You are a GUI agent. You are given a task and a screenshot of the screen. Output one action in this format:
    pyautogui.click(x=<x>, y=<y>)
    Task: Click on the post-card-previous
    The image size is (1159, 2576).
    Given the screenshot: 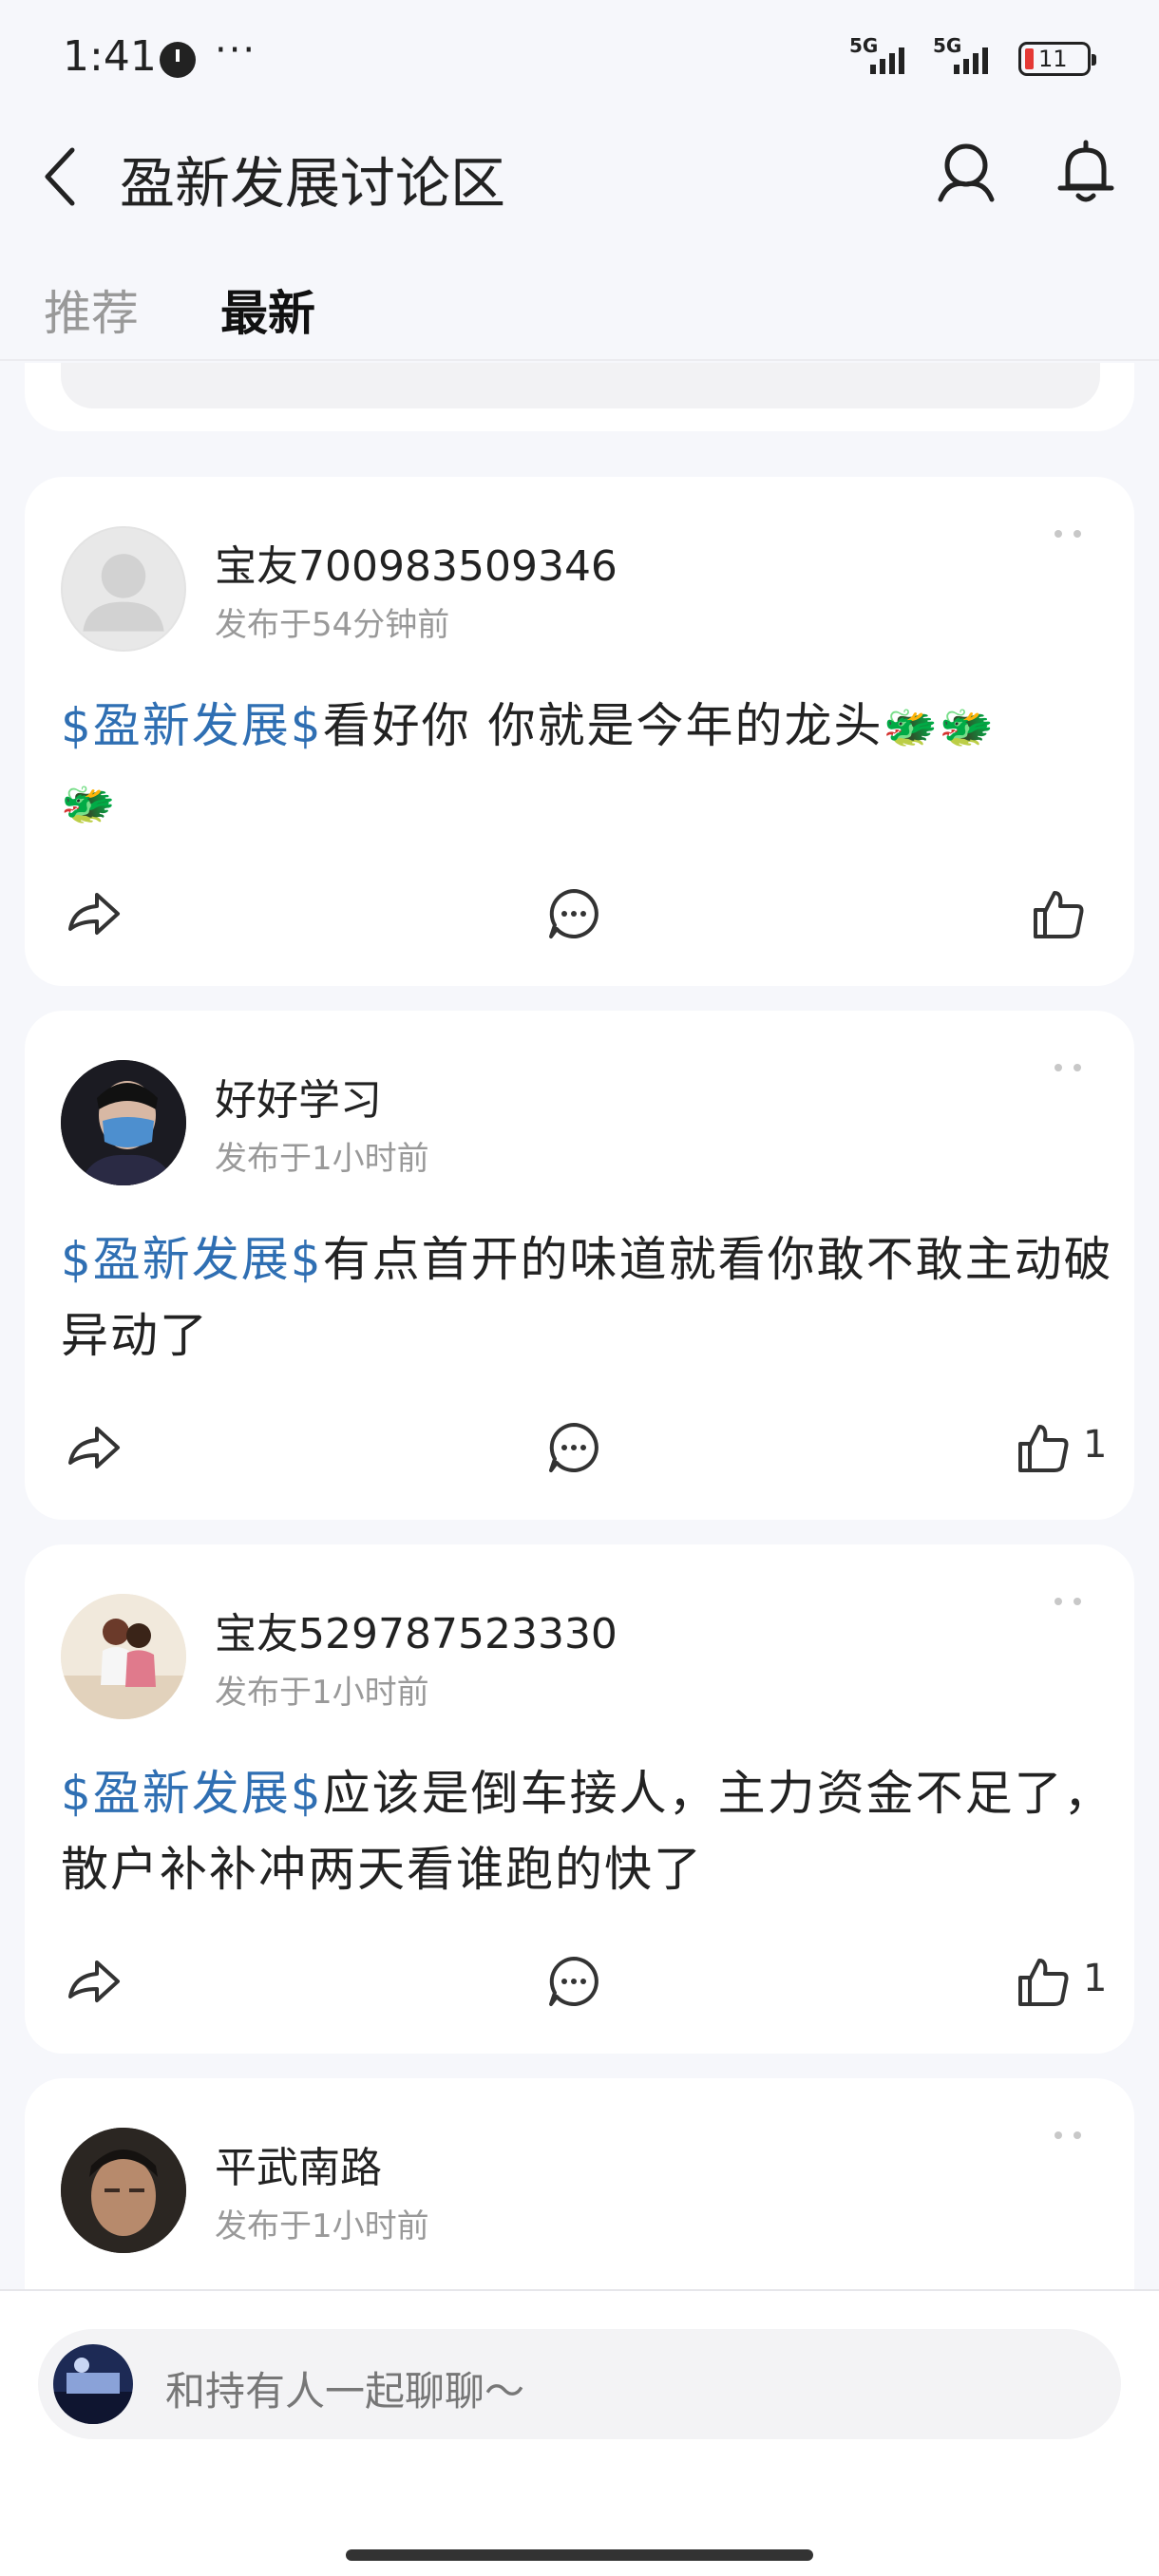 What is the action you would take?
    pyautogui.click(x=579, y=397)
    